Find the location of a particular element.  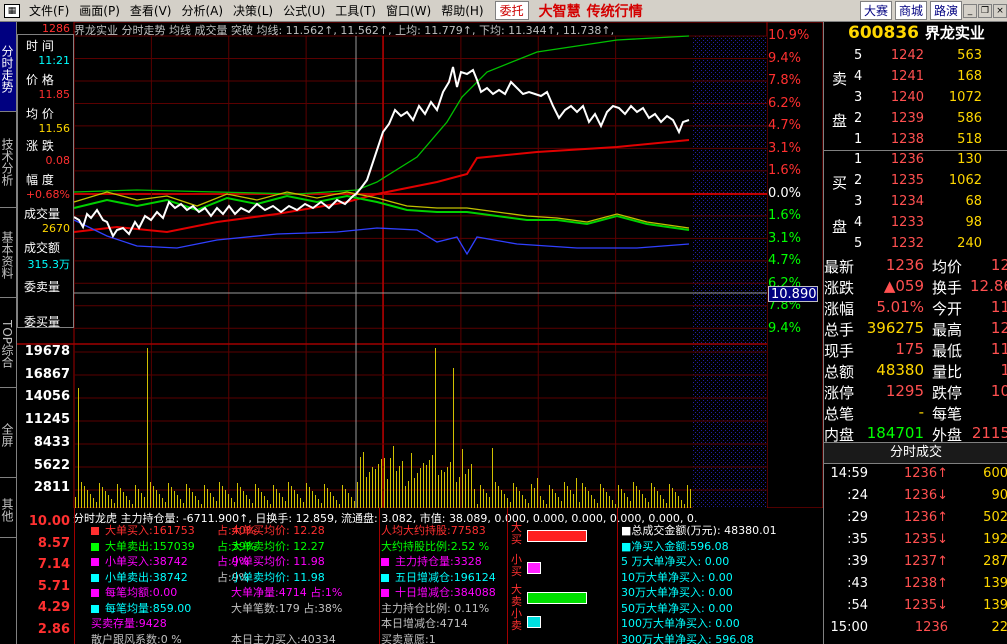

tick-row: :54 1235↓ 139 is located at coordinates (915, 609).